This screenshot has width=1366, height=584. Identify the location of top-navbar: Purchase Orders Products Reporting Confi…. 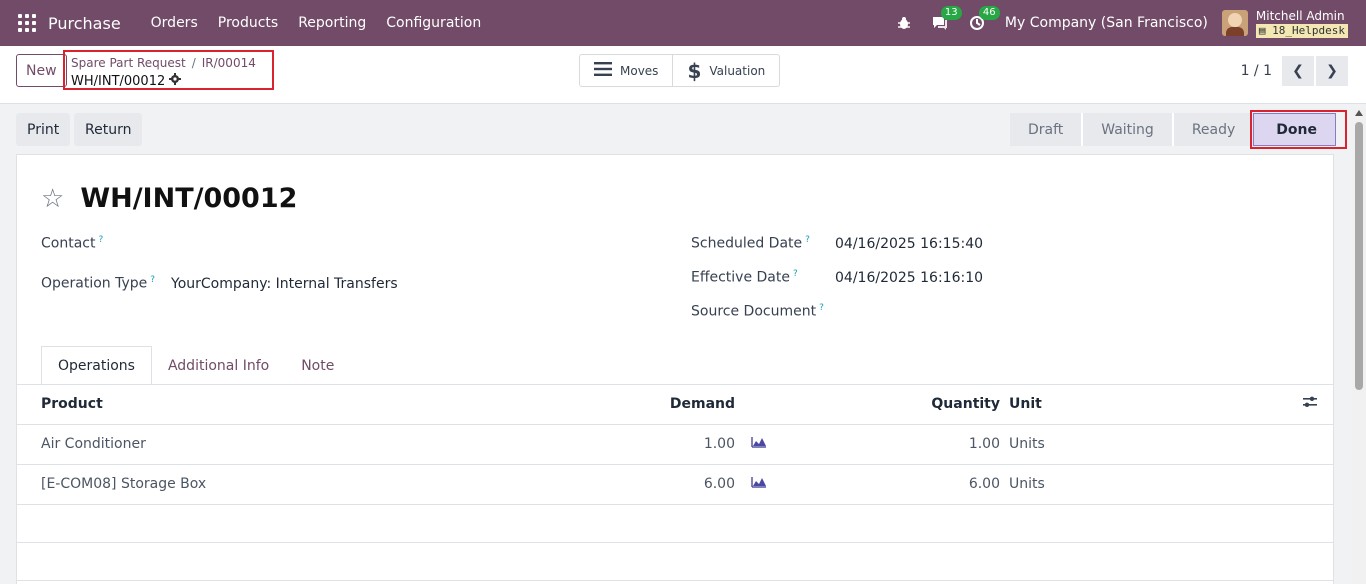
(683, 23).